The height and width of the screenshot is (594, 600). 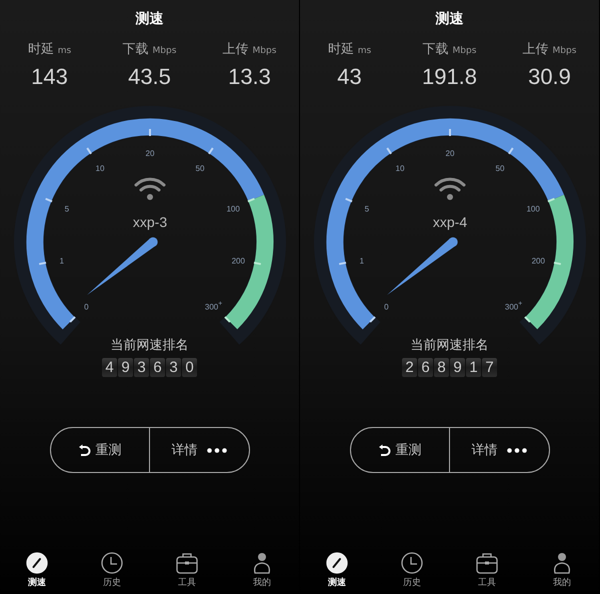 What do you see at coordinates (109, 367) in the screenshot?
I see `ranking-digit: 4` at bounding box center [109, 367].